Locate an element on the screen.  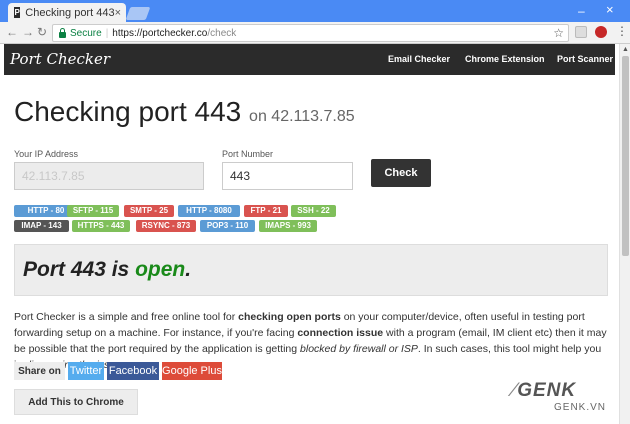
url-path: /check is located at coordinates (222, 33).